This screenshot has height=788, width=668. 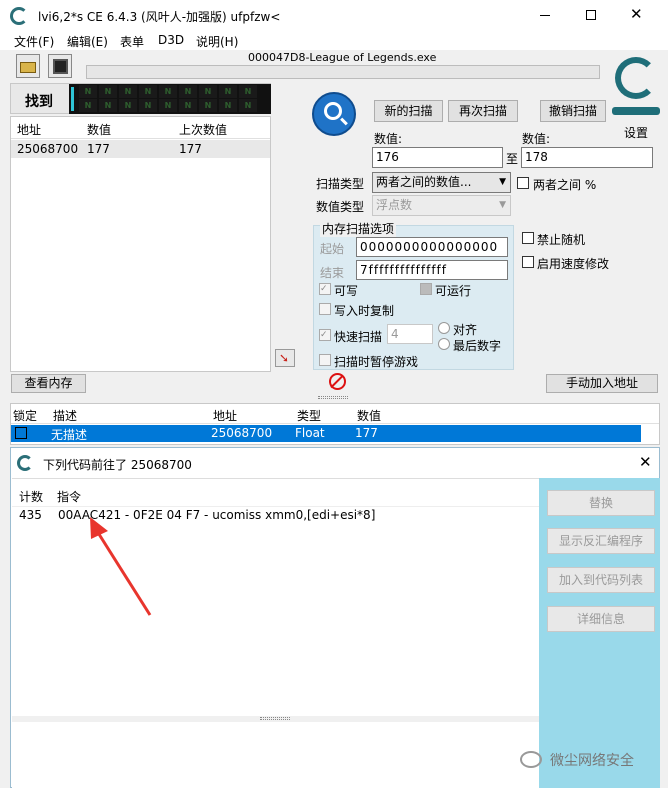 I want to click on col-description: 描述, so click(x=65, y=415).